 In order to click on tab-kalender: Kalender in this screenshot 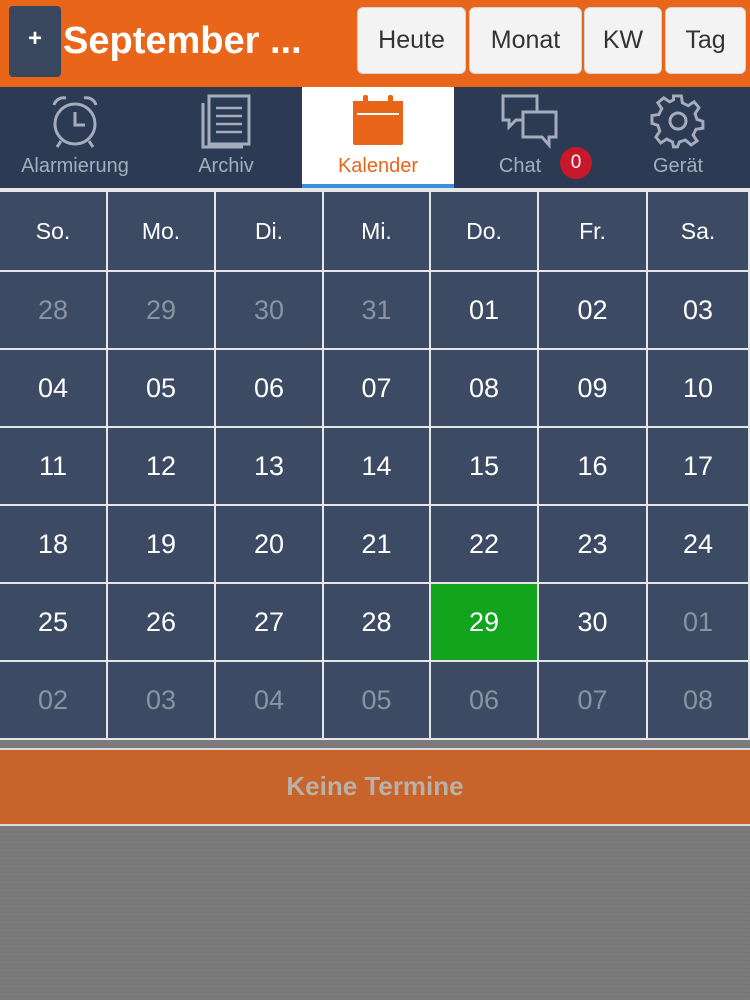, I will do `click(378, 137)`.